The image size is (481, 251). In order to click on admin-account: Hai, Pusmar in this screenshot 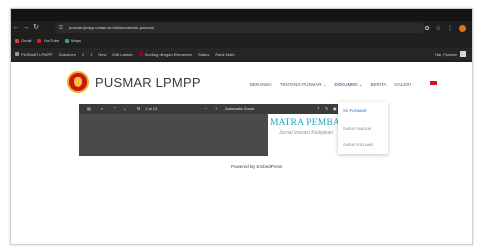, I will do `click(450, 54)`.